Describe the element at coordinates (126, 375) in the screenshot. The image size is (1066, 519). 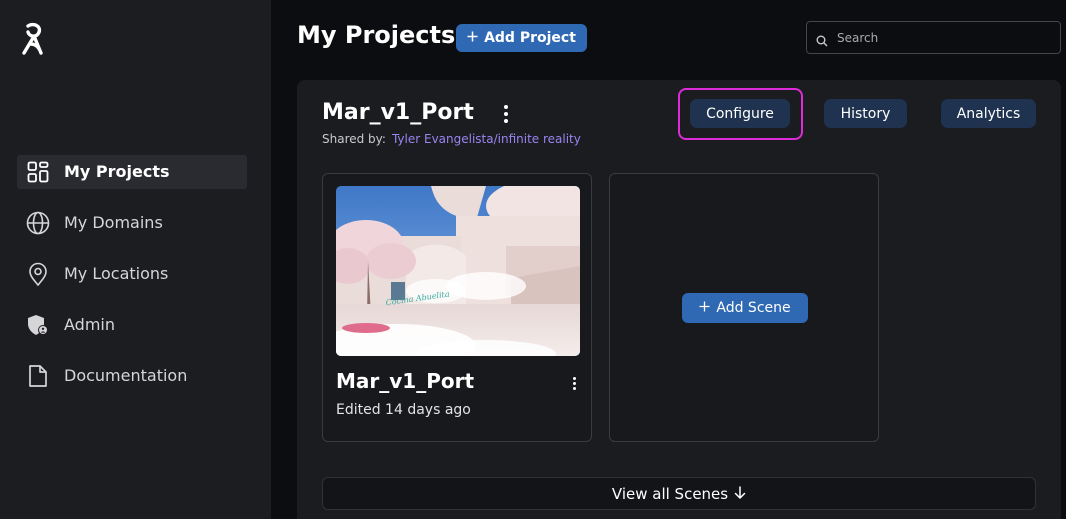
I see `sidebar-item-label: Documentation` at that location.